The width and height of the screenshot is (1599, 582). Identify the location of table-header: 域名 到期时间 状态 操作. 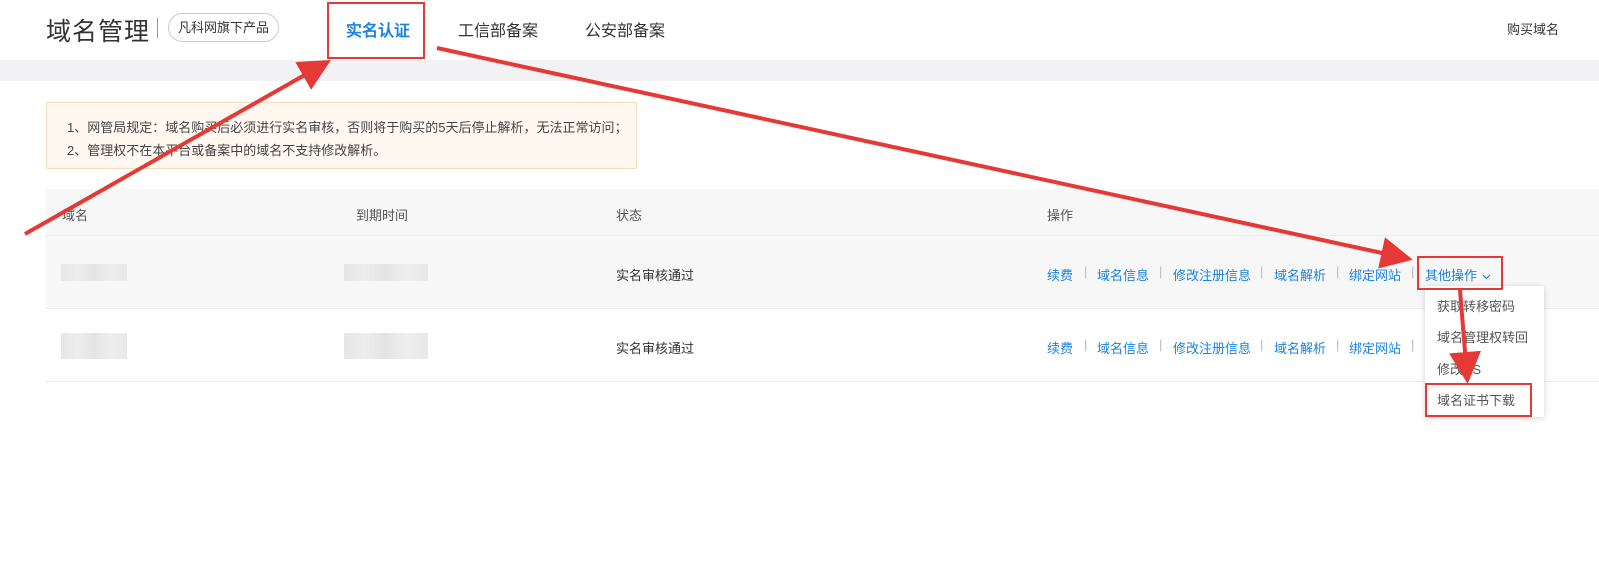
(822, 212).